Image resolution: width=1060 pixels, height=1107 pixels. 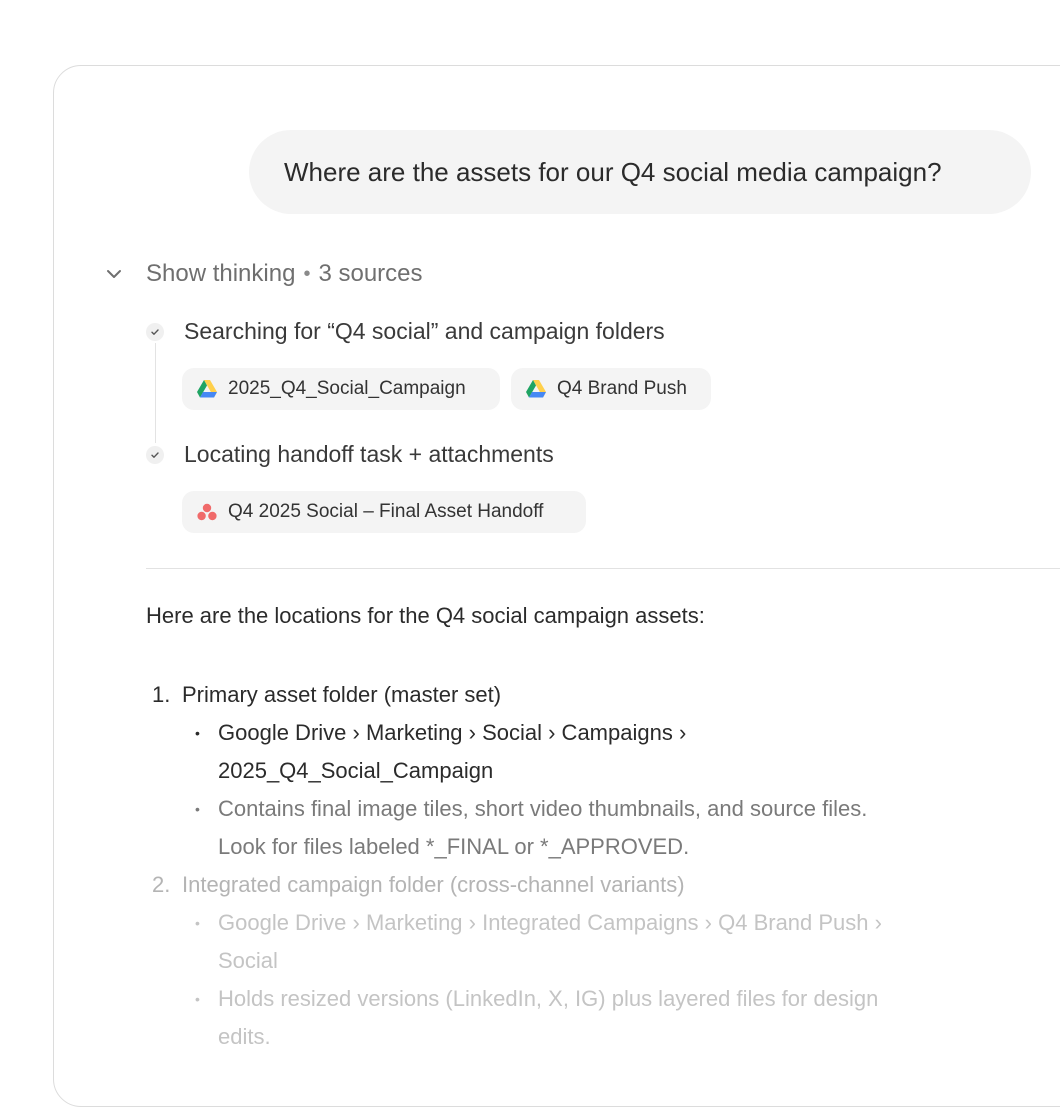 What do you see at coordinates (369, 454) in the screenshot?
I see `thinking-step-text: Locating handoff task + attachments` at bounding box center [369, 454].